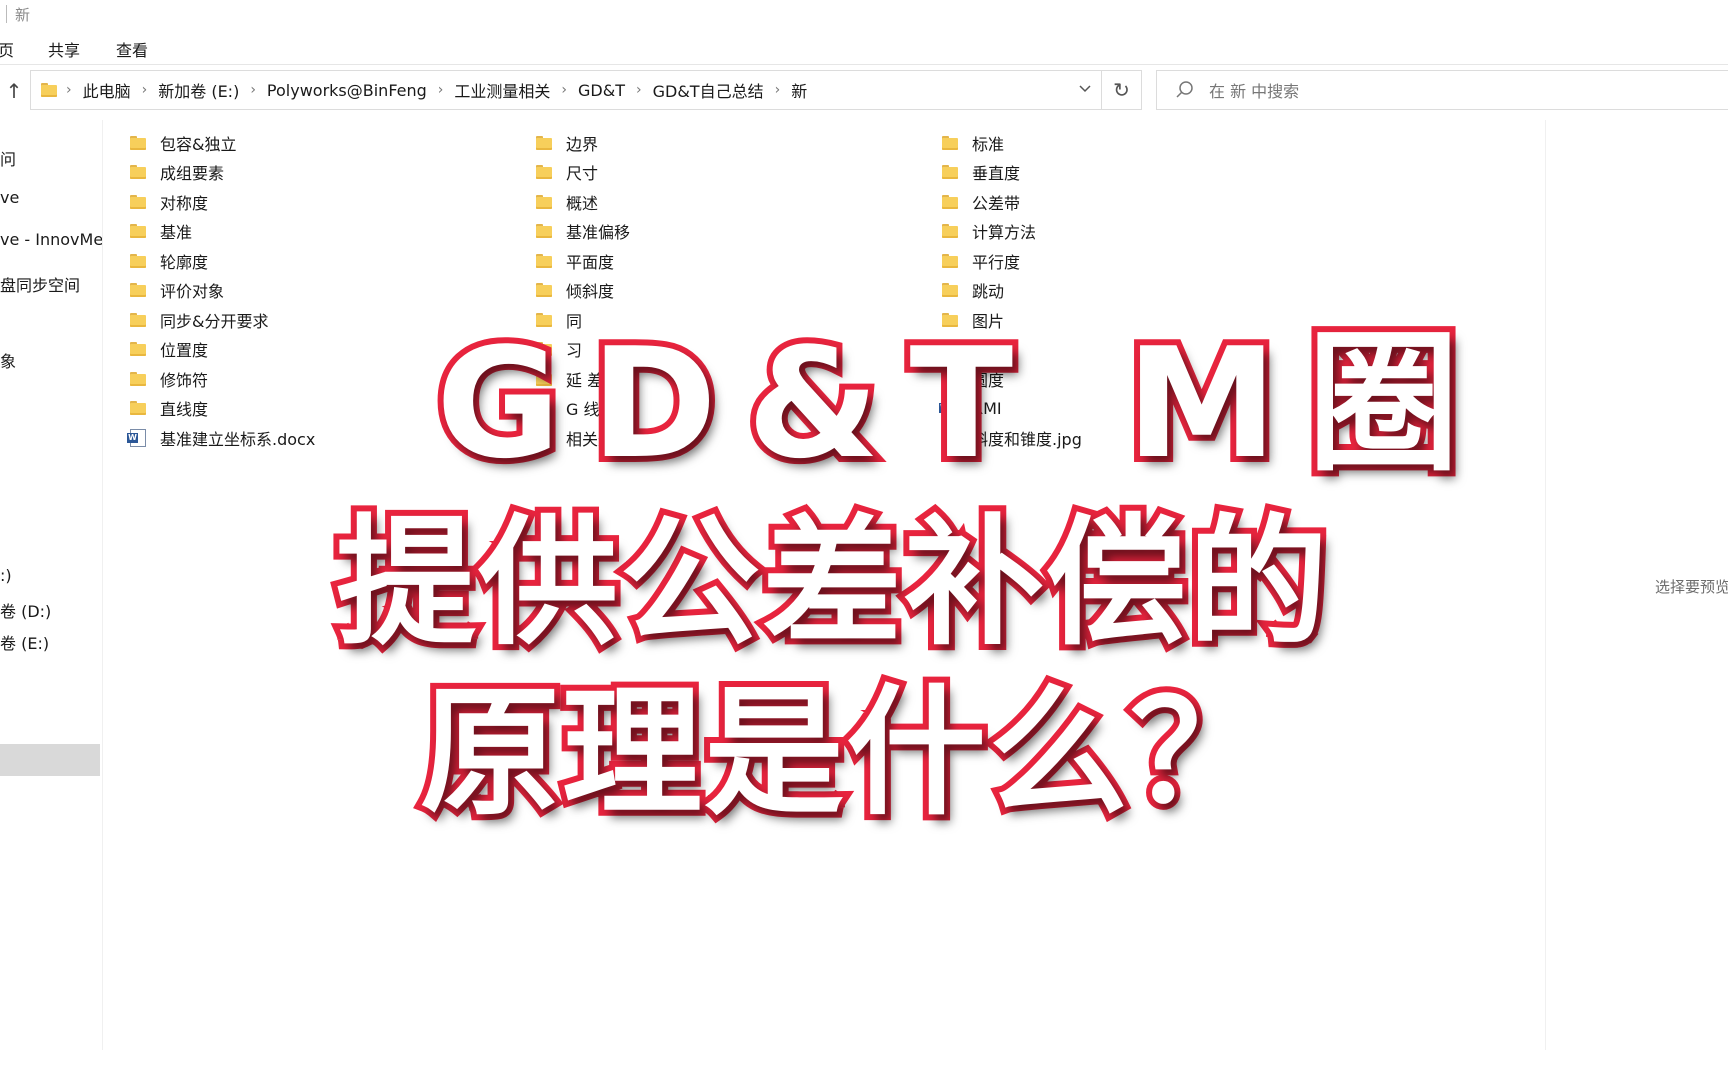 This screenshot has width=1728, height=1080. I want to click on file-item-label: RMI, so click(987, 408).